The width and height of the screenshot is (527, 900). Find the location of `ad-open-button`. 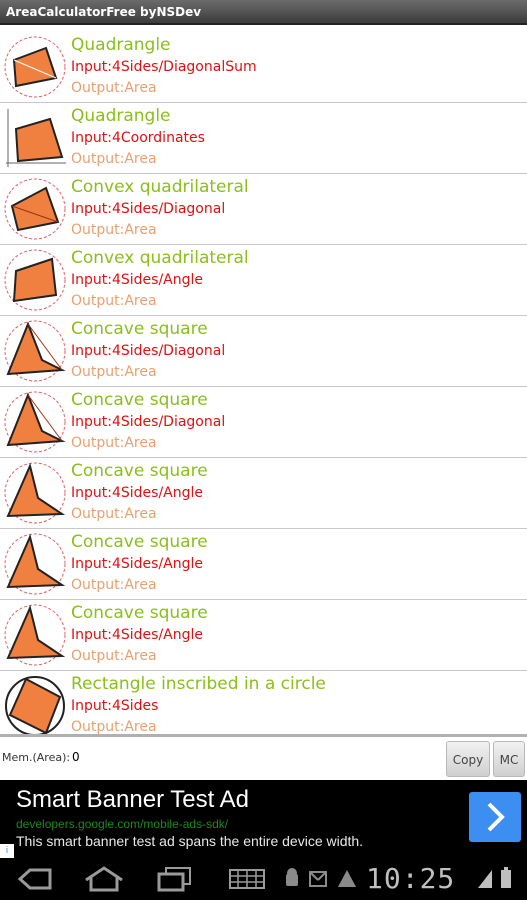

ad-open-button is located at coordinates (495, 817).